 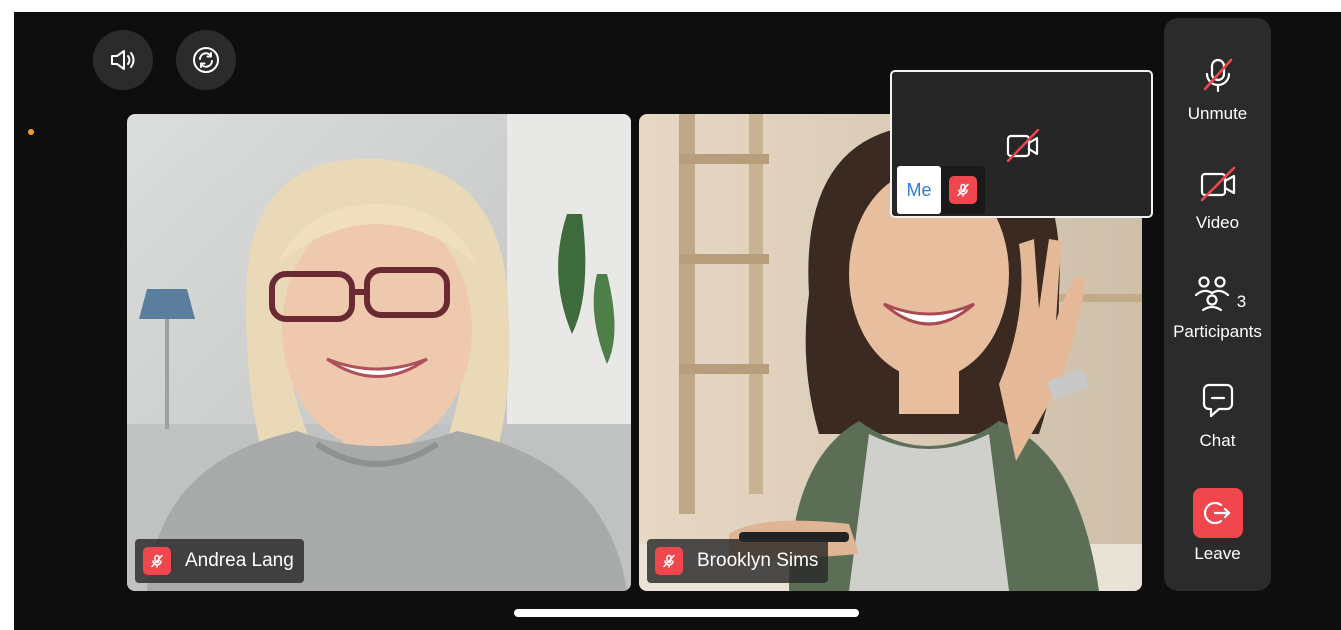 What do you see at coordinates (1217, 75) in the screenshot?
I see `mic-off-icon` at bounding box center [1217, 75].